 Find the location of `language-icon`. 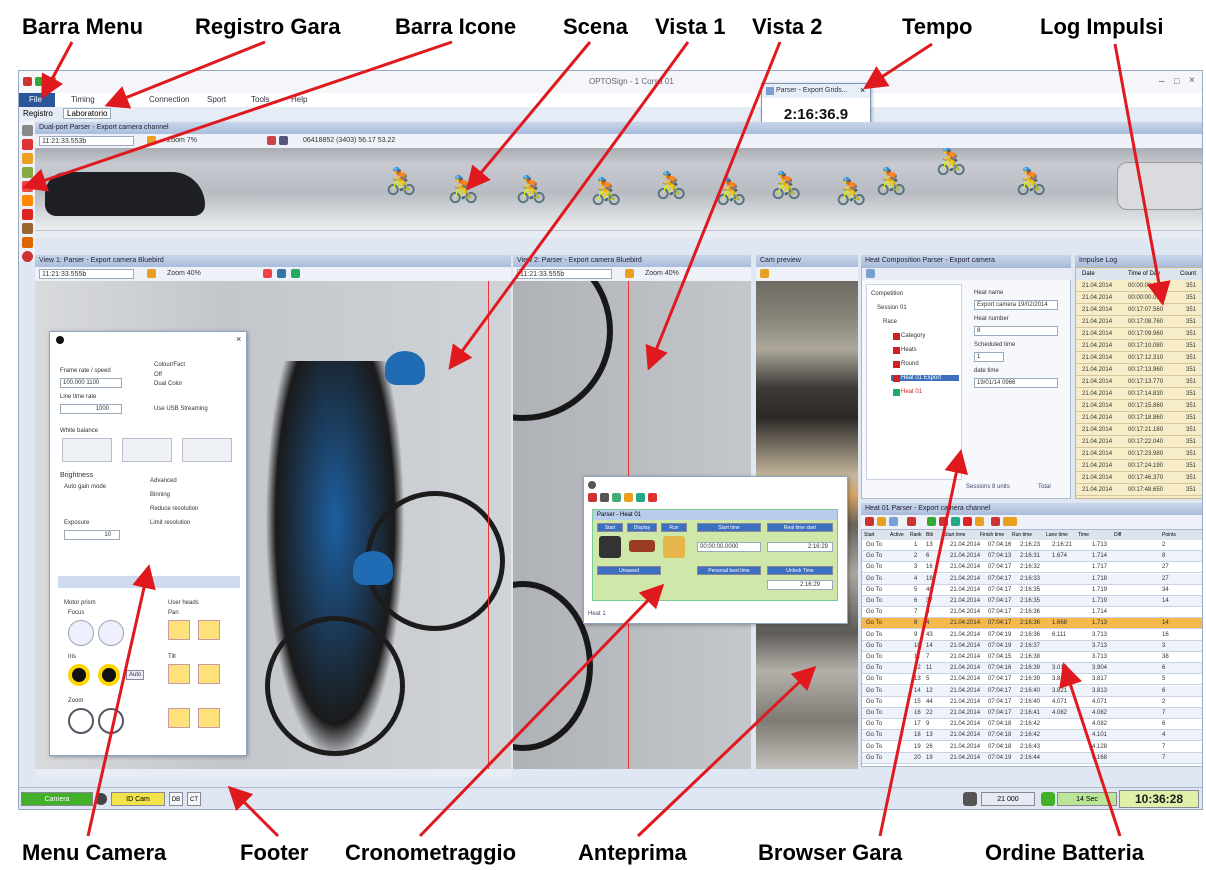

language-icon is located at coordinates (27, 242).